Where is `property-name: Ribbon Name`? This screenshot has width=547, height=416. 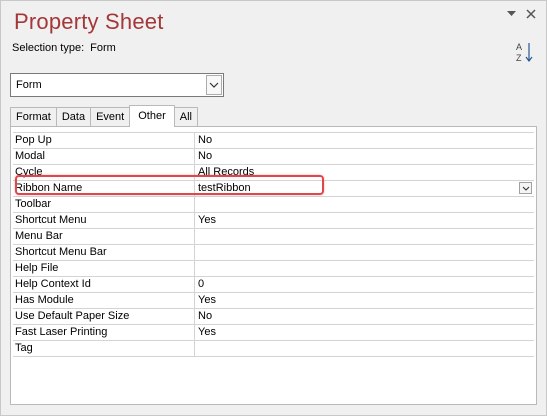
property-name: Ribbon Name is located at coordinates (104, 188).